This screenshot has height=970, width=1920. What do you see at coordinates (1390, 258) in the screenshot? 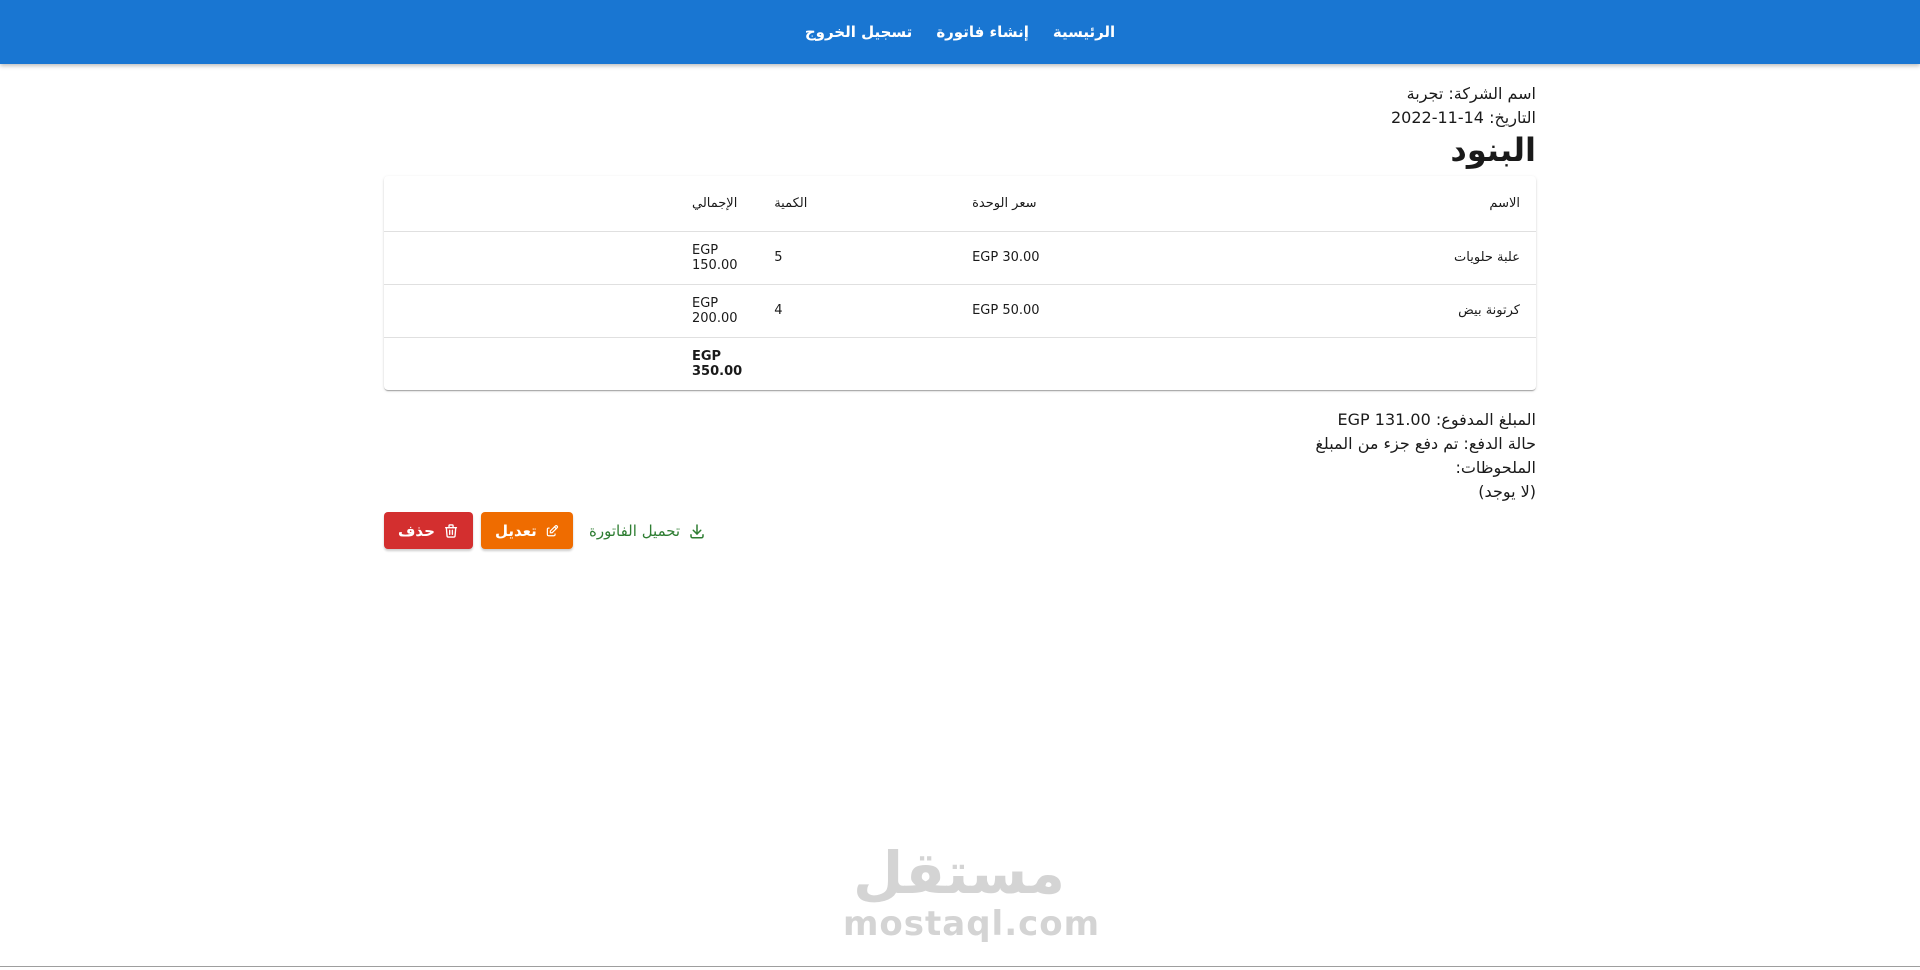
I see `row-name: علبة حلويات` at bounding box center [1390, 258].